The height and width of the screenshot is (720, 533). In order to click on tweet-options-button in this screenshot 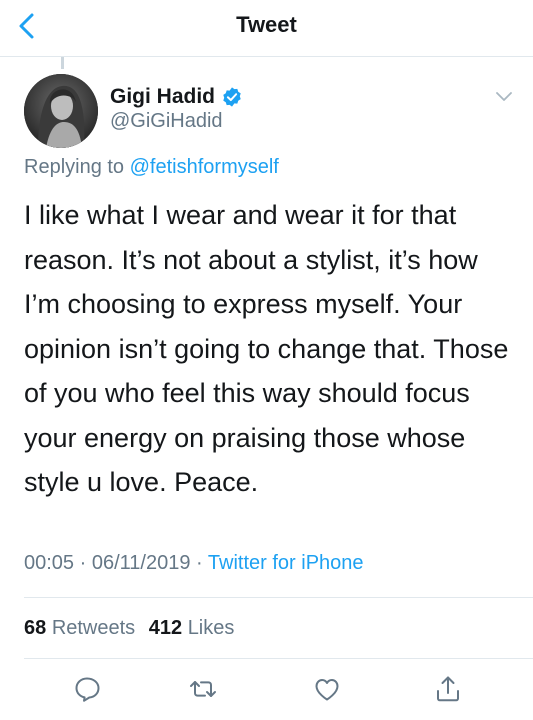, I will do `click(504, 97)`.